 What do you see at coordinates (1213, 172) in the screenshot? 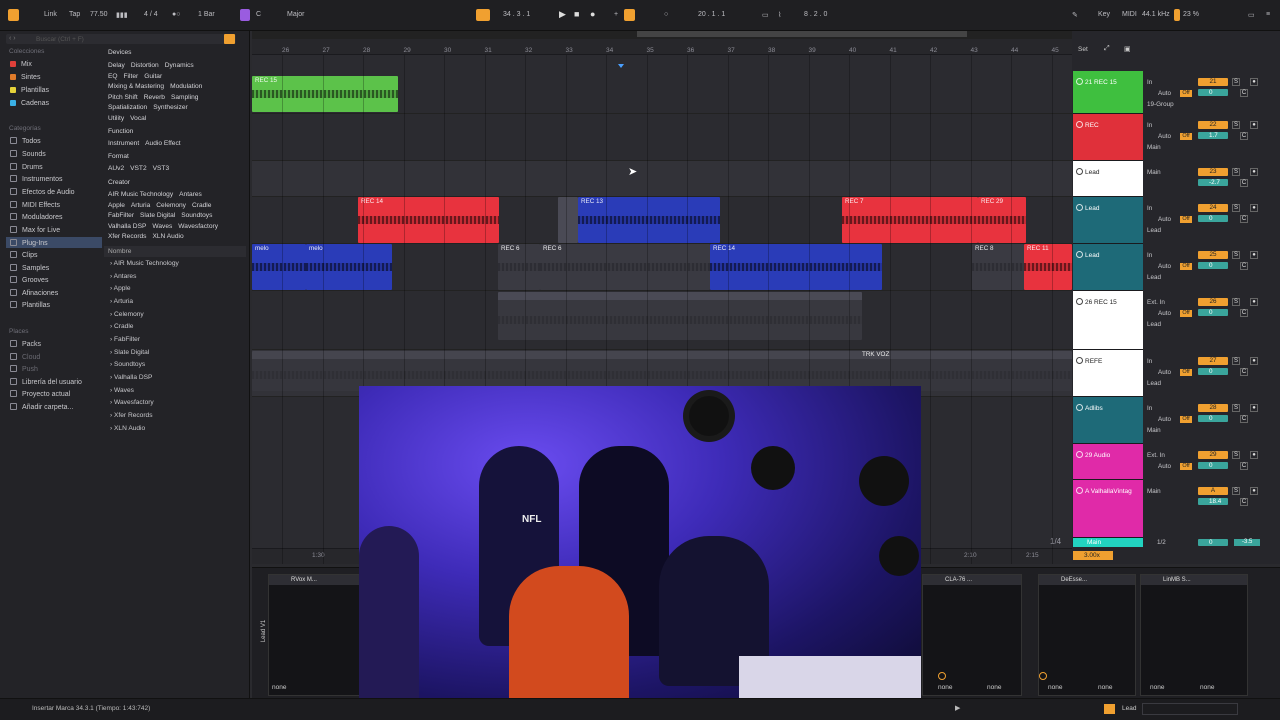
I see `track-number-button: 23` at bounding box center [1213, 172].